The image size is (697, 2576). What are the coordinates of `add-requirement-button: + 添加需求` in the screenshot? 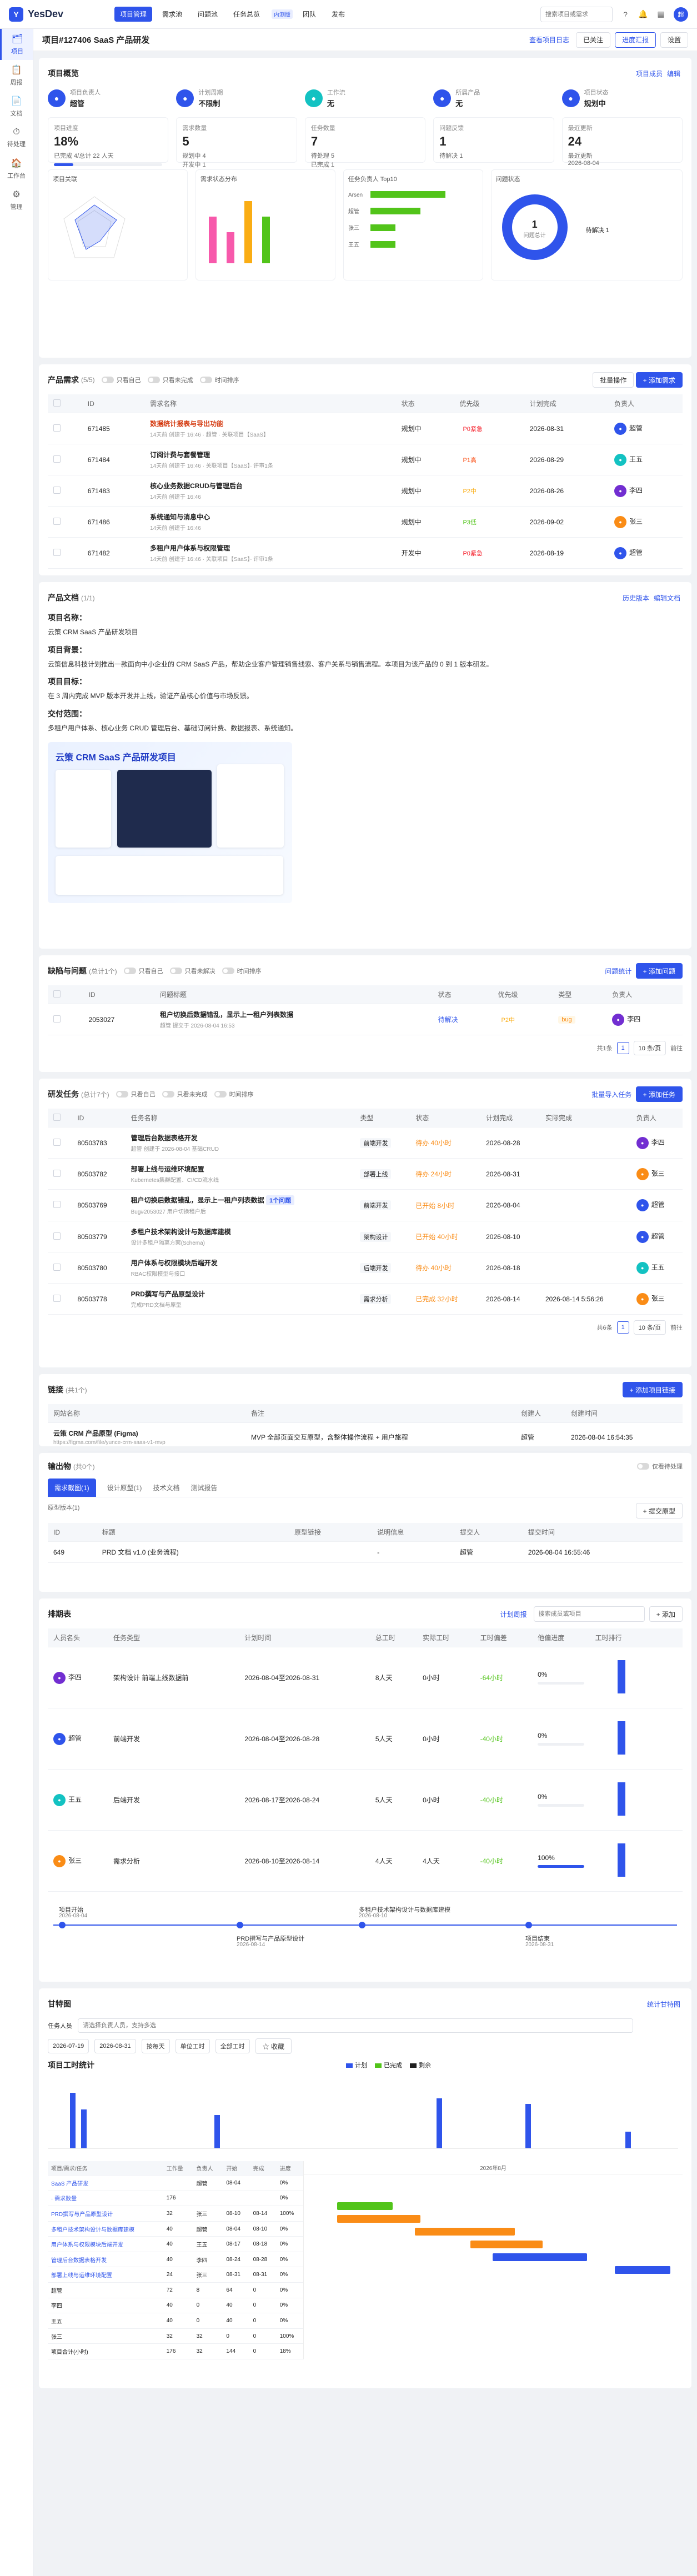 It's located at (659, 380).